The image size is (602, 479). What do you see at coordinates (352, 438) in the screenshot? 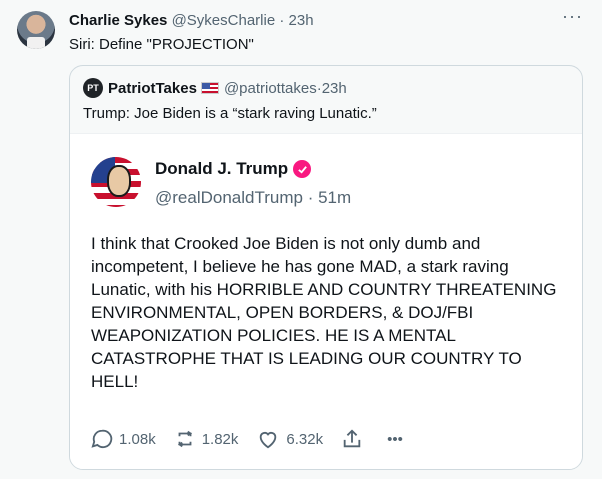
I see `share-icon` at bounding box center [352, 438].